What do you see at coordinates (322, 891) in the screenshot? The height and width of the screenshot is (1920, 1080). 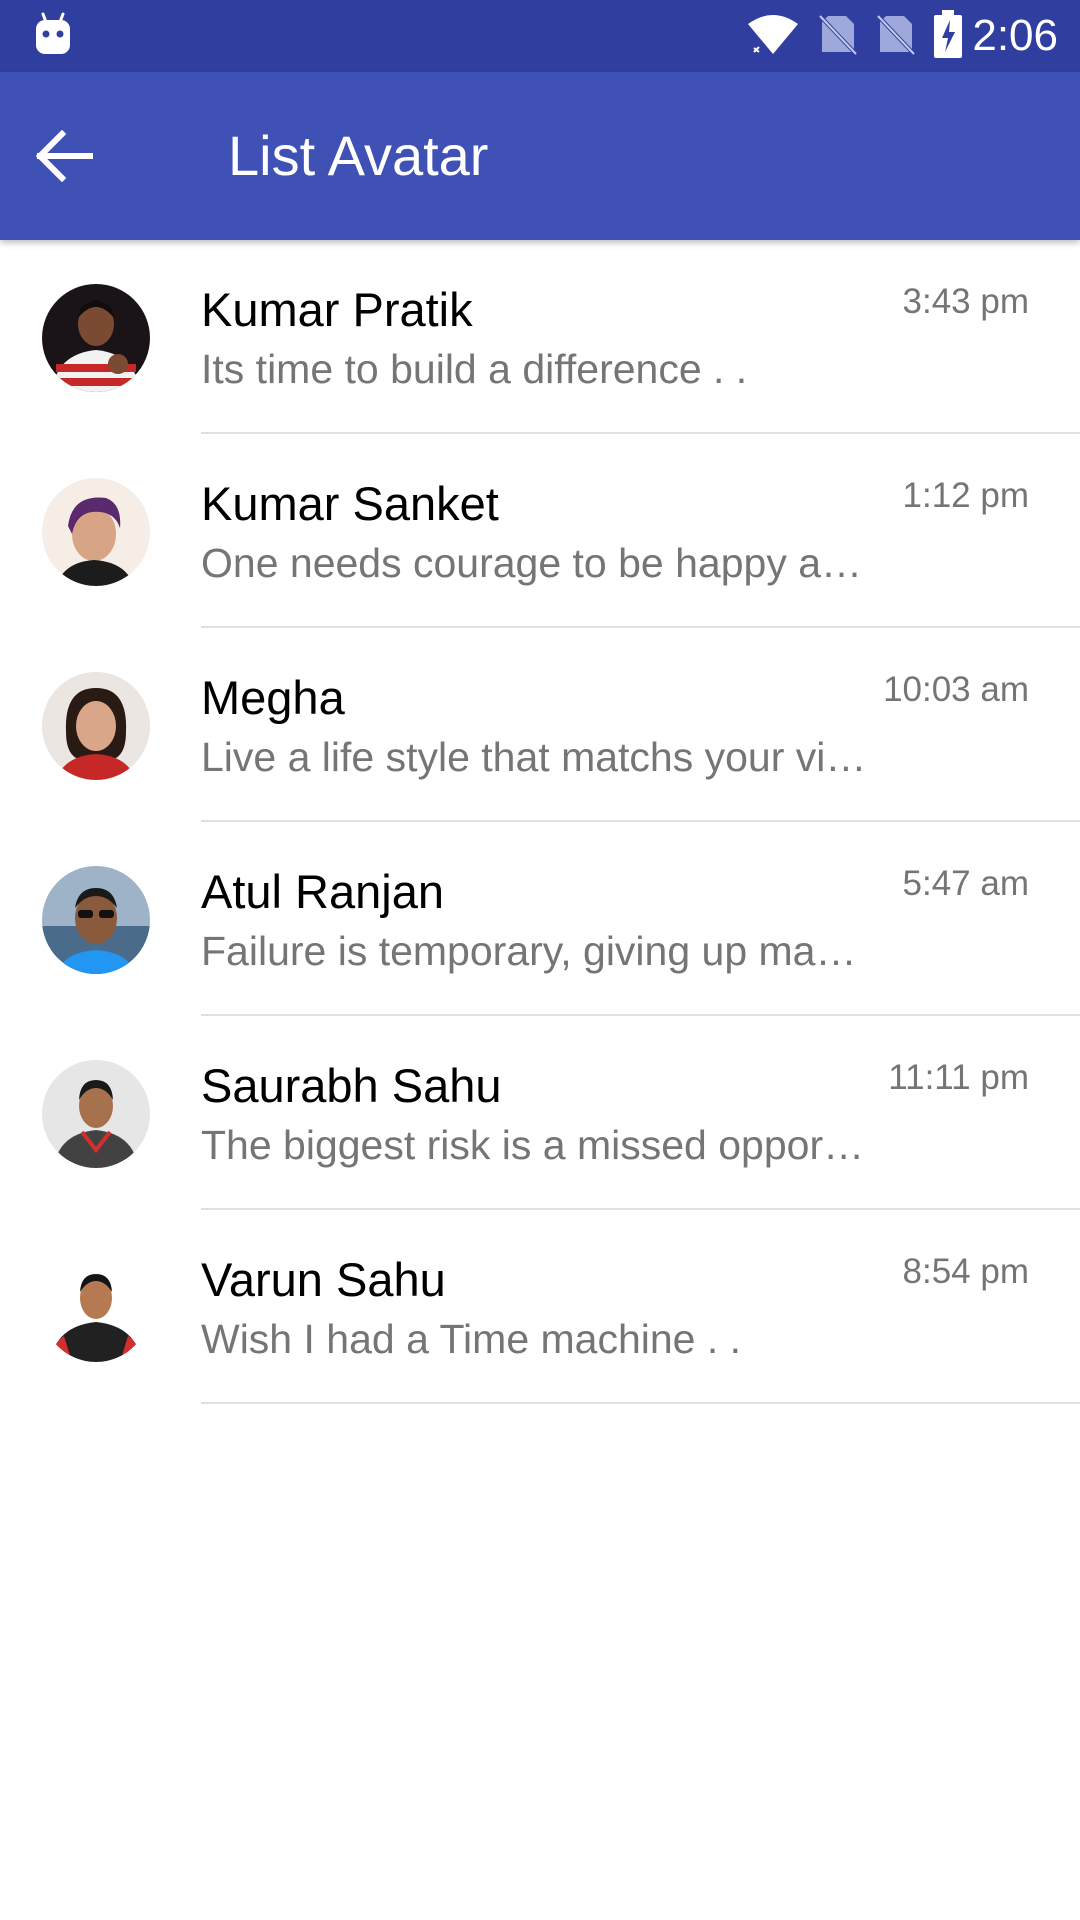 I see `contact-name: Atul Ranjan` at bounding box center [322, 891].